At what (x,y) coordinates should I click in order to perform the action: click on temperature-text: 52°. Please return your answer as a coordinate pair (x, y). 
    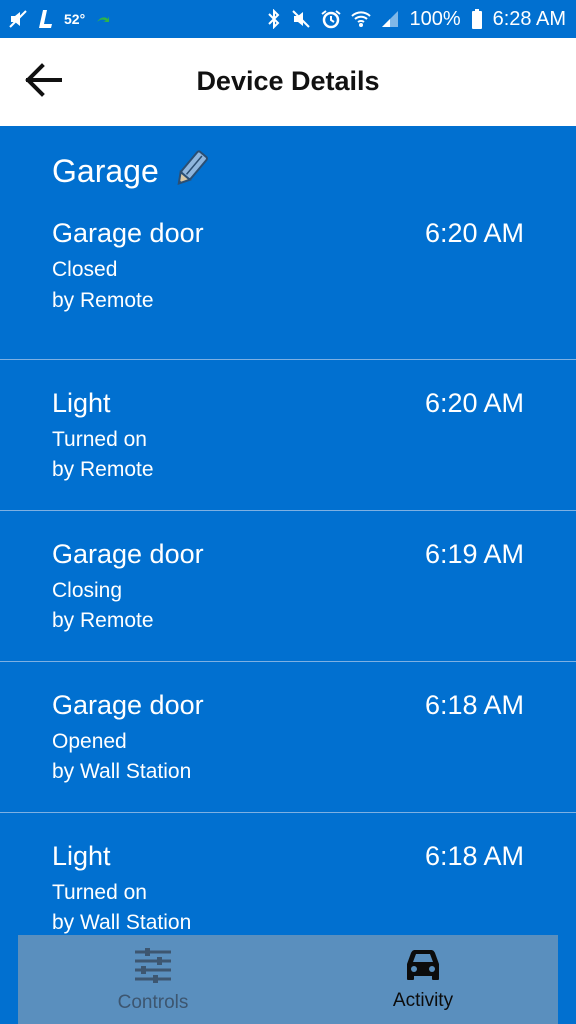
    Looking at the image, I should click on (75, 19).